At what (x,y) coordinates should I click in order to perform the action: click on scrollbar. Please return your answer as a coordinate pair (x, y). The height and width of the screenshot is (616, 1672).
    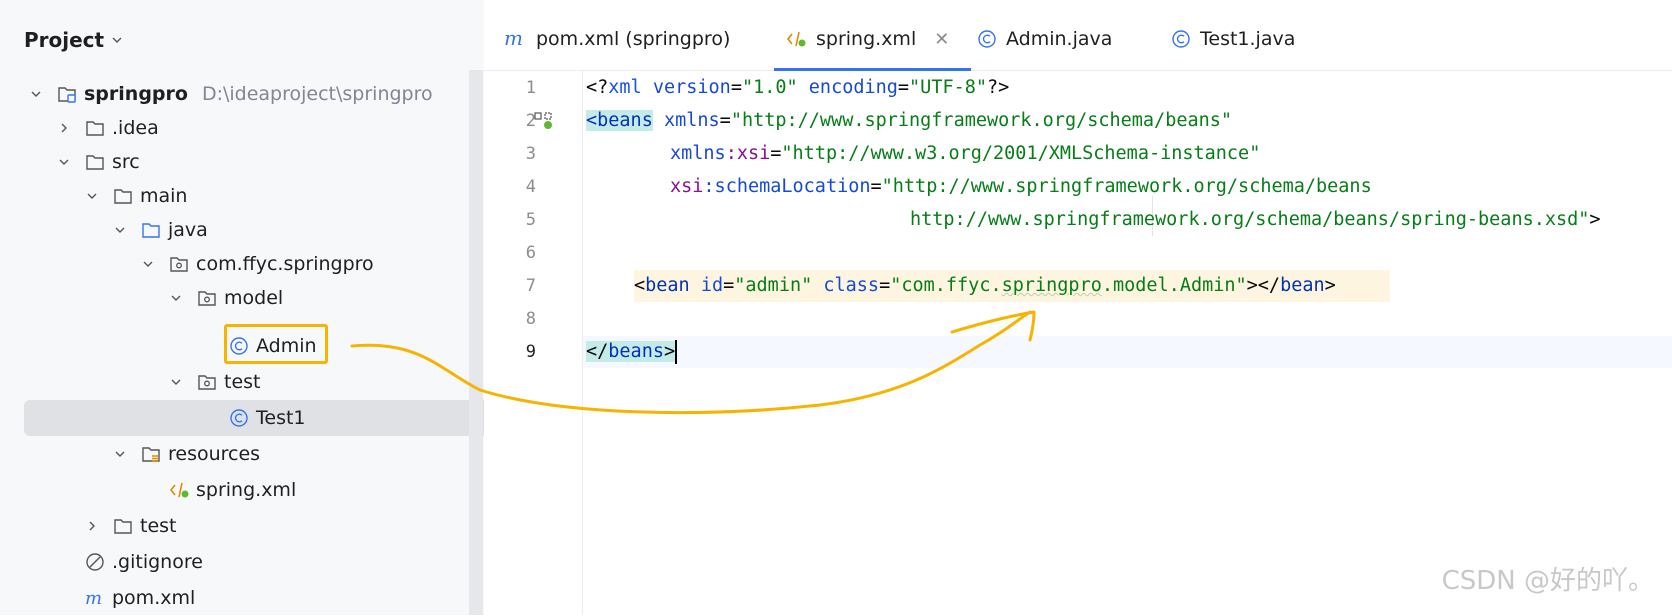
    Looking at the image, I should click on (476, 342).